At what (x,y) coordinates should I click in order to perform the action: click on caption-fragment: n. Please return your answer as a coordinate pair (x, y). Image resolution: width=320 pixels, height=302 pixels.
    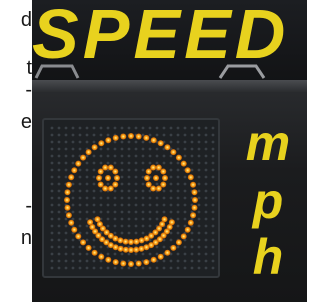
    Looking at the image, I should click on (26, 238).